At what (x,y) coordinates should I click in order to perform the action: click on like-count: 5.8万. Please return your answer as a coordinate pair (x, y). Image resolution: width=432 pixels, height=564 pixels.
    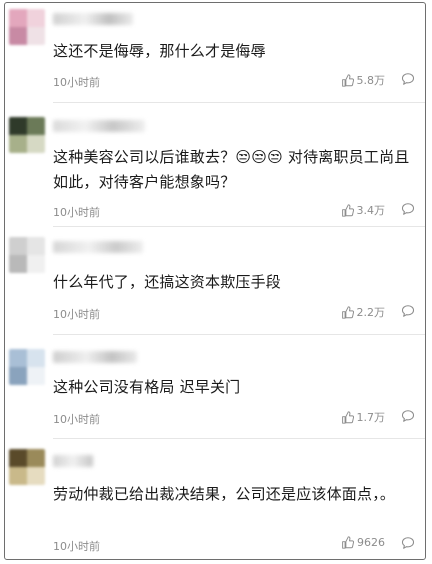
    Looking at the image, I should click on (371, 80).